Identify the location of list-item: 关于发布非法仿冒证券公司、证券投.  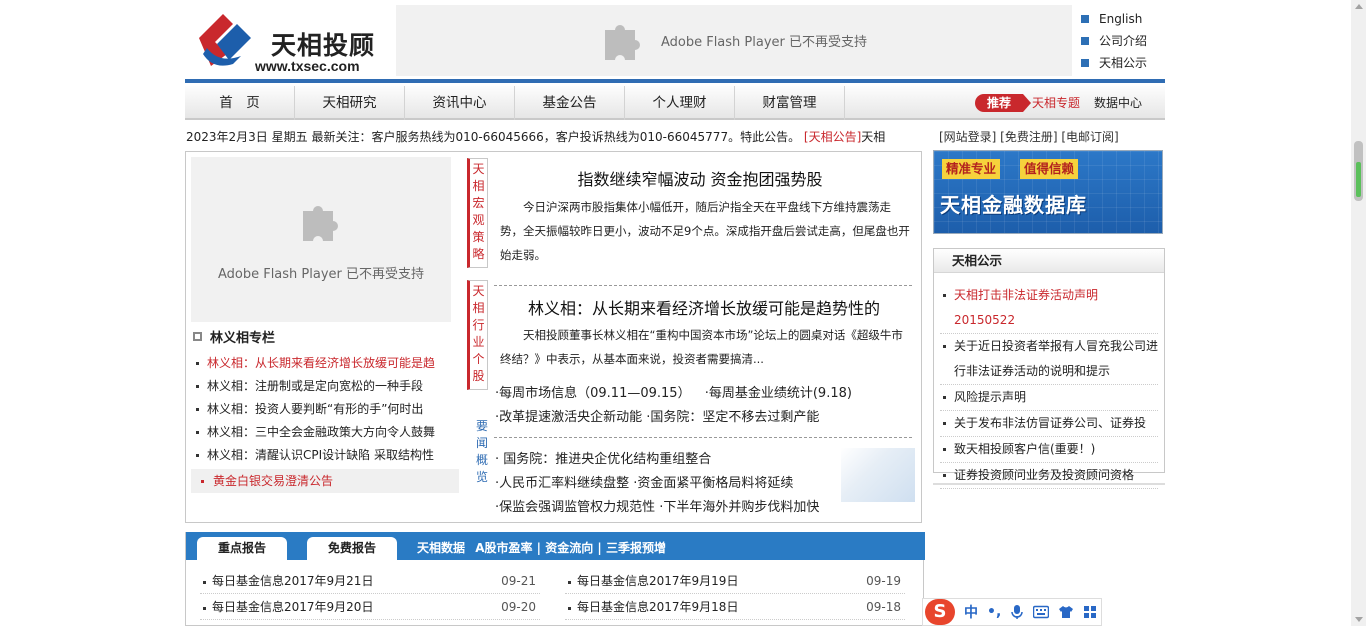
(1049, 424).